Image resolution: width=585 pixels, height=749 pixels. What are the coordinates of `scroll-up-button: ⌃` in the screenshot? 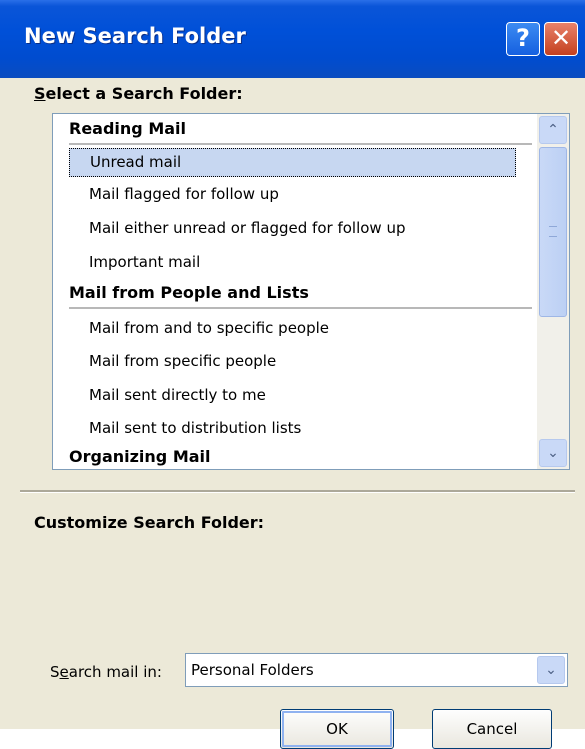 It's located at (553, 130).